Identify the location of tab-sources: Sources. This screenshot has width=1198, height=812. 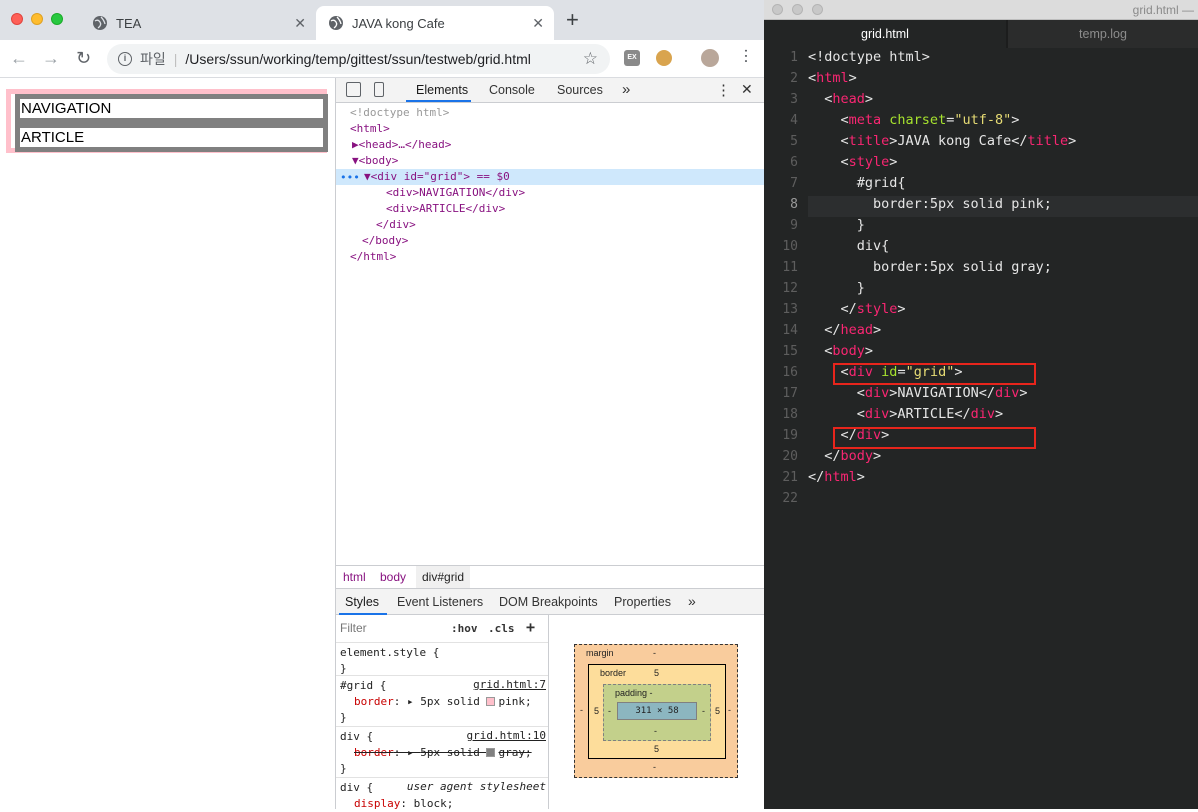
(580, 90).